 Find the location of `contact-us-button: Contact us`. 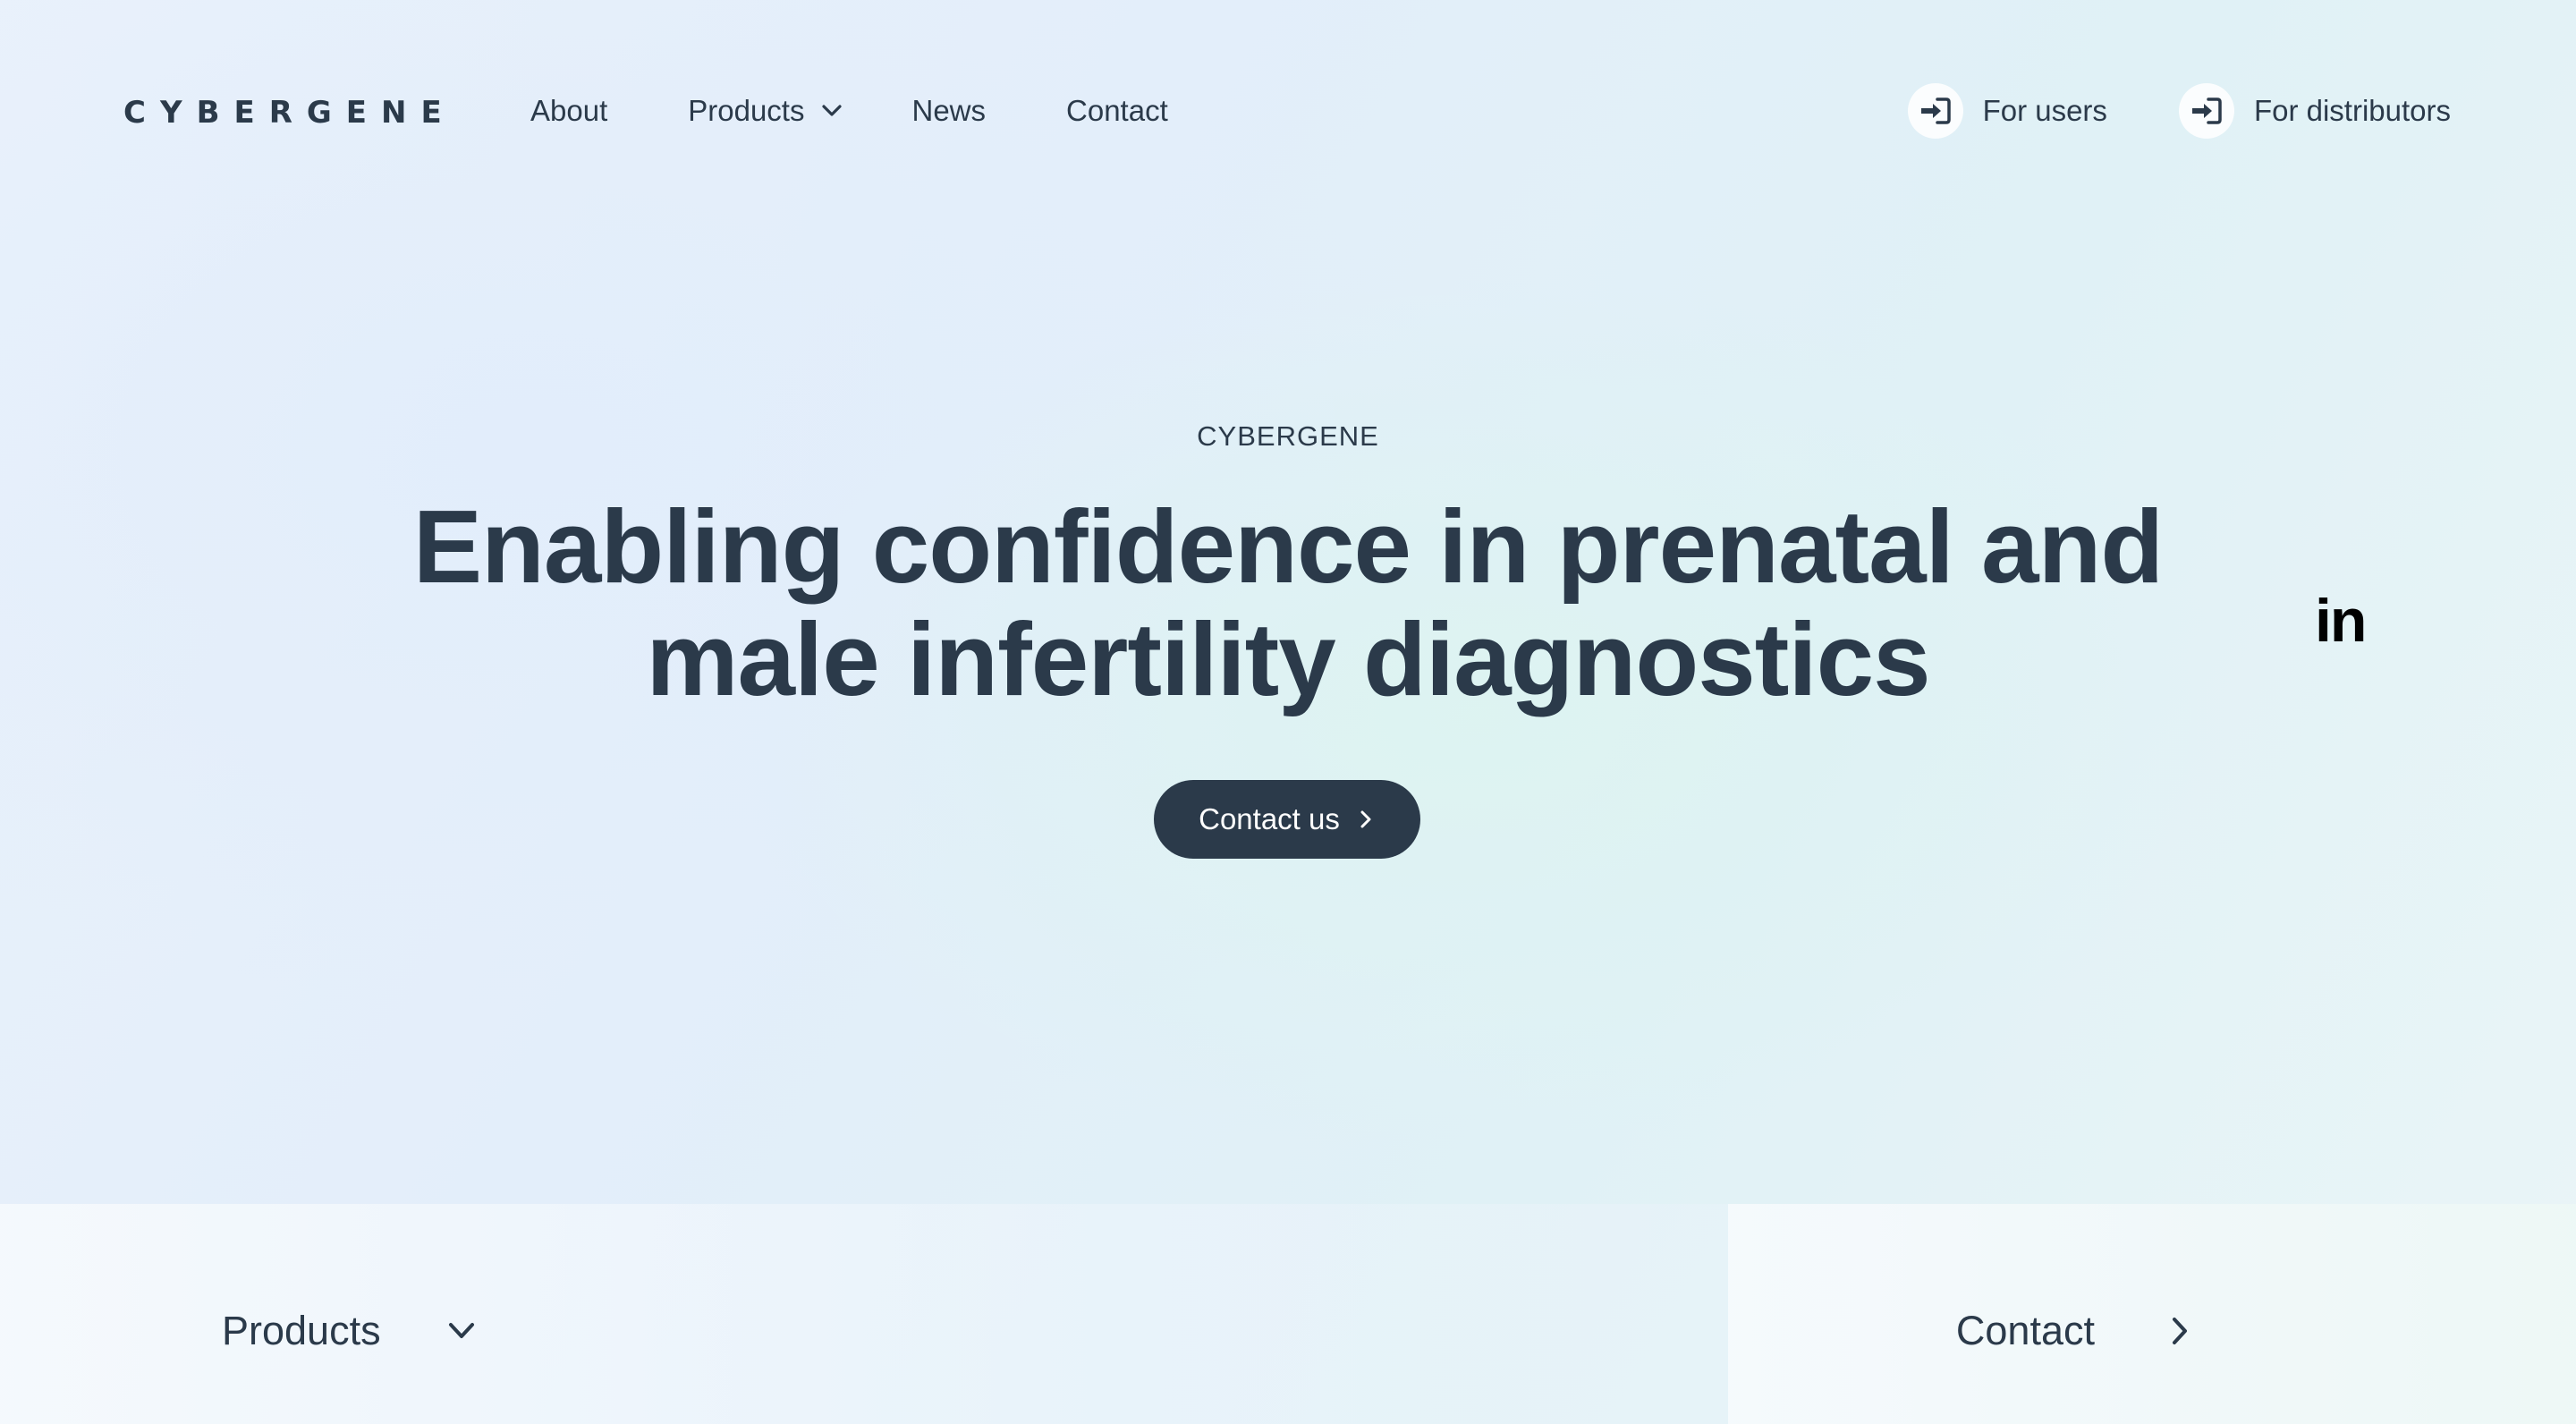

contact-us-button: Contact us is located at coordinates (1287, 819).